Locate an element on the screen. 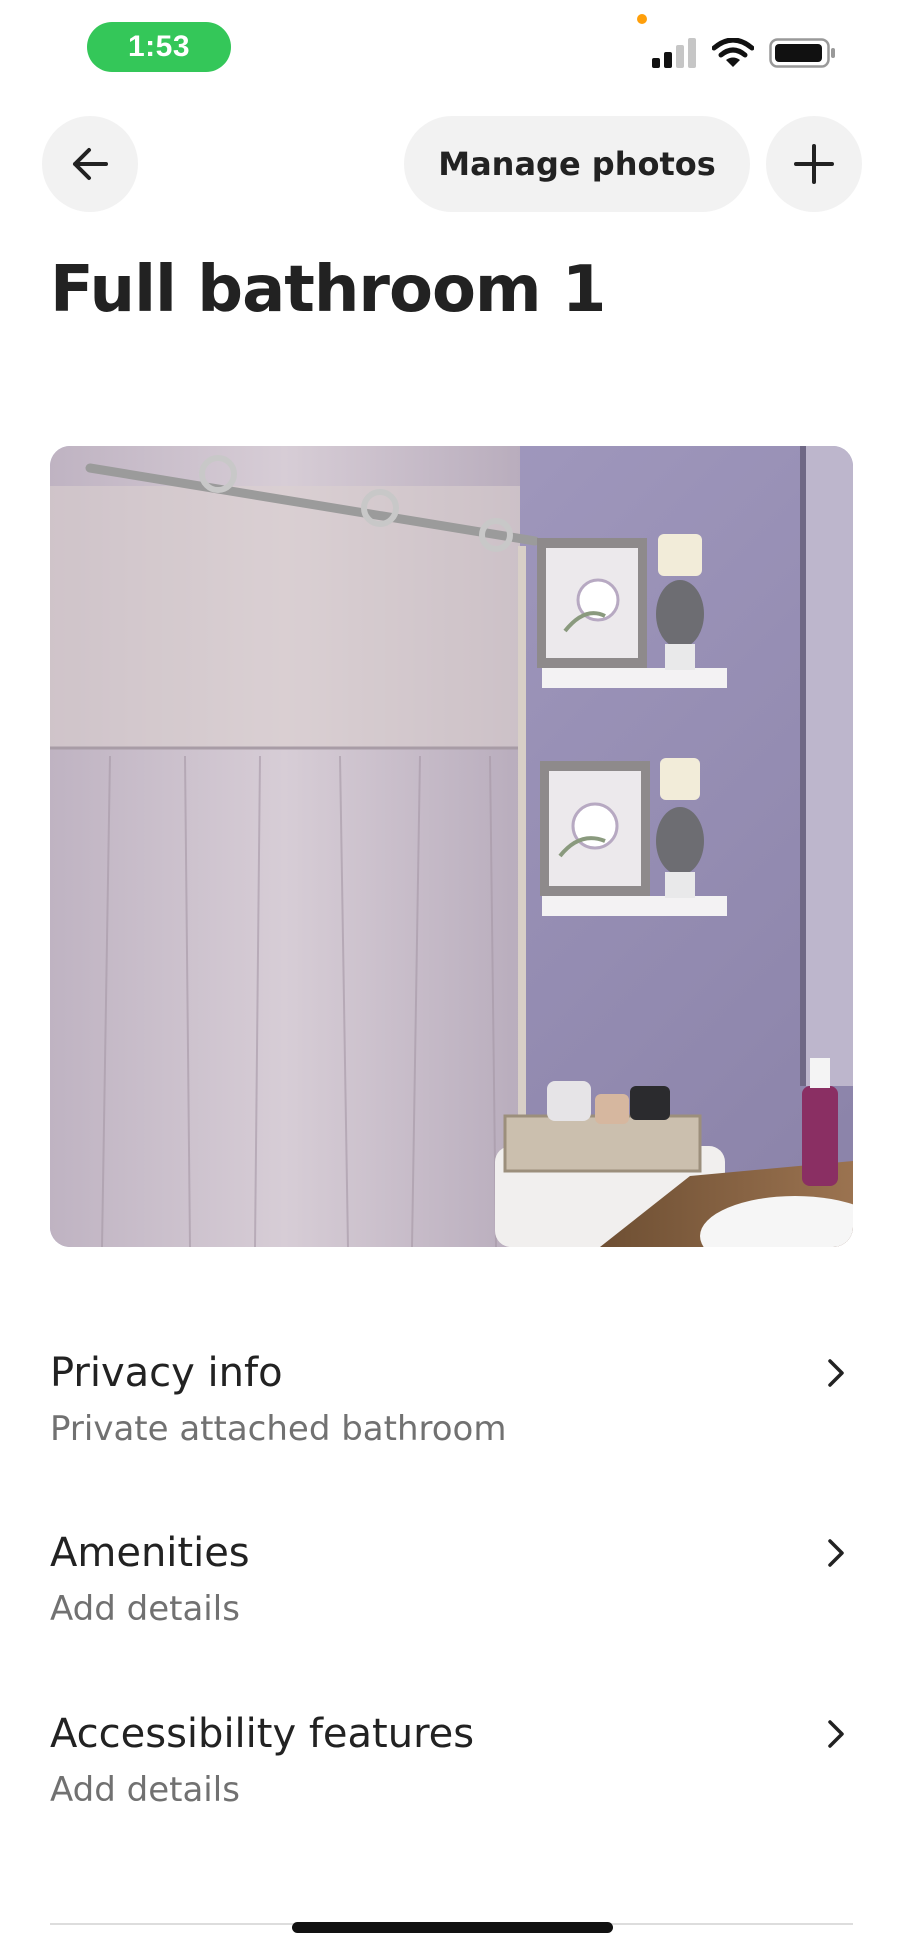 Image resolution: width=900 pixels, height=1947 pixels. battery-icon is located at coordinates (802, 53).